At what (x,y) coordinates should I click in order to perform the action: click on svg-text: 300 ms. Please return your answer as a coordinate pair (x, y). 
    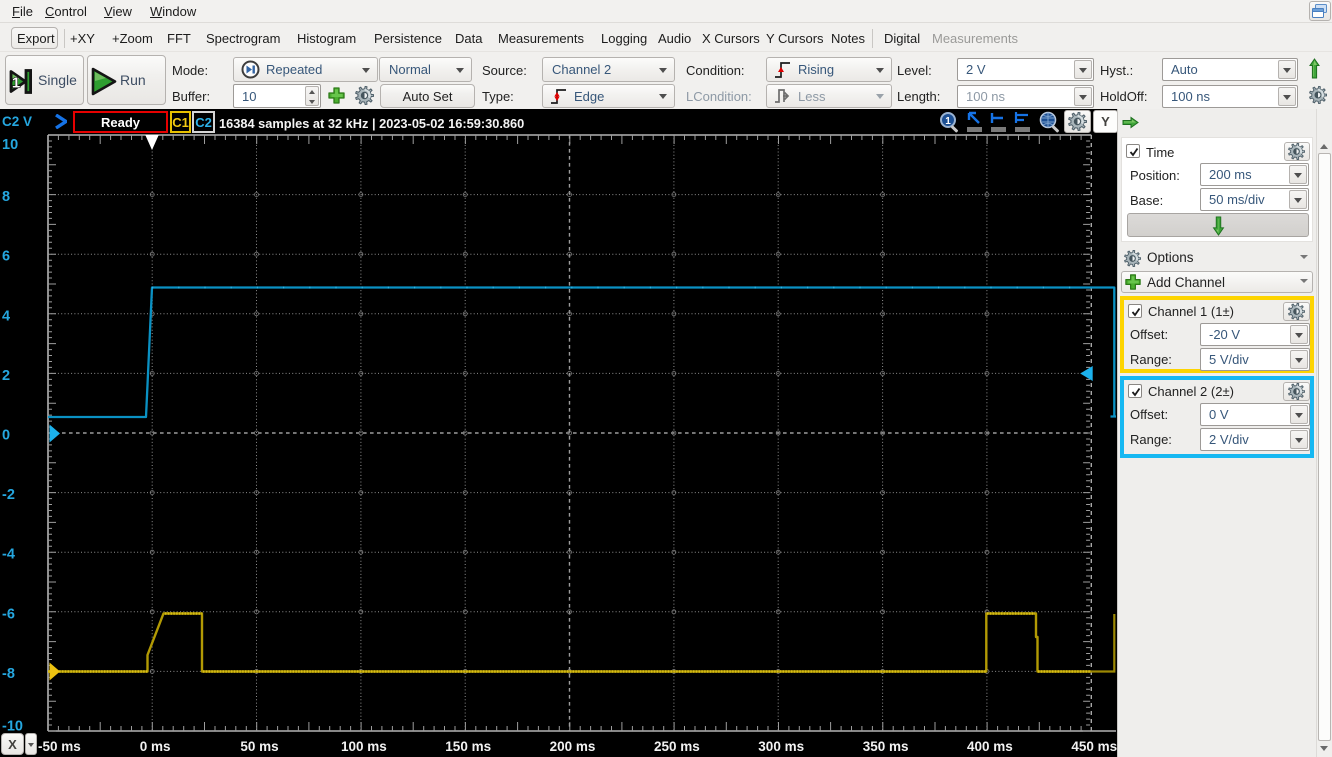
    Looking at the image, I should click on (781, 746).